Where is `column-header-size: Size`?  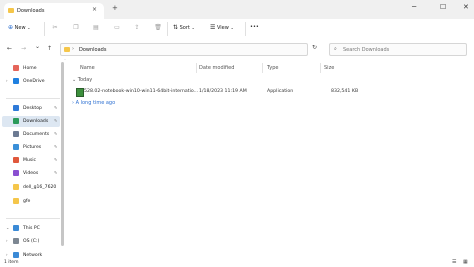 column-header-size: Size is located at coordinates (329, 68).